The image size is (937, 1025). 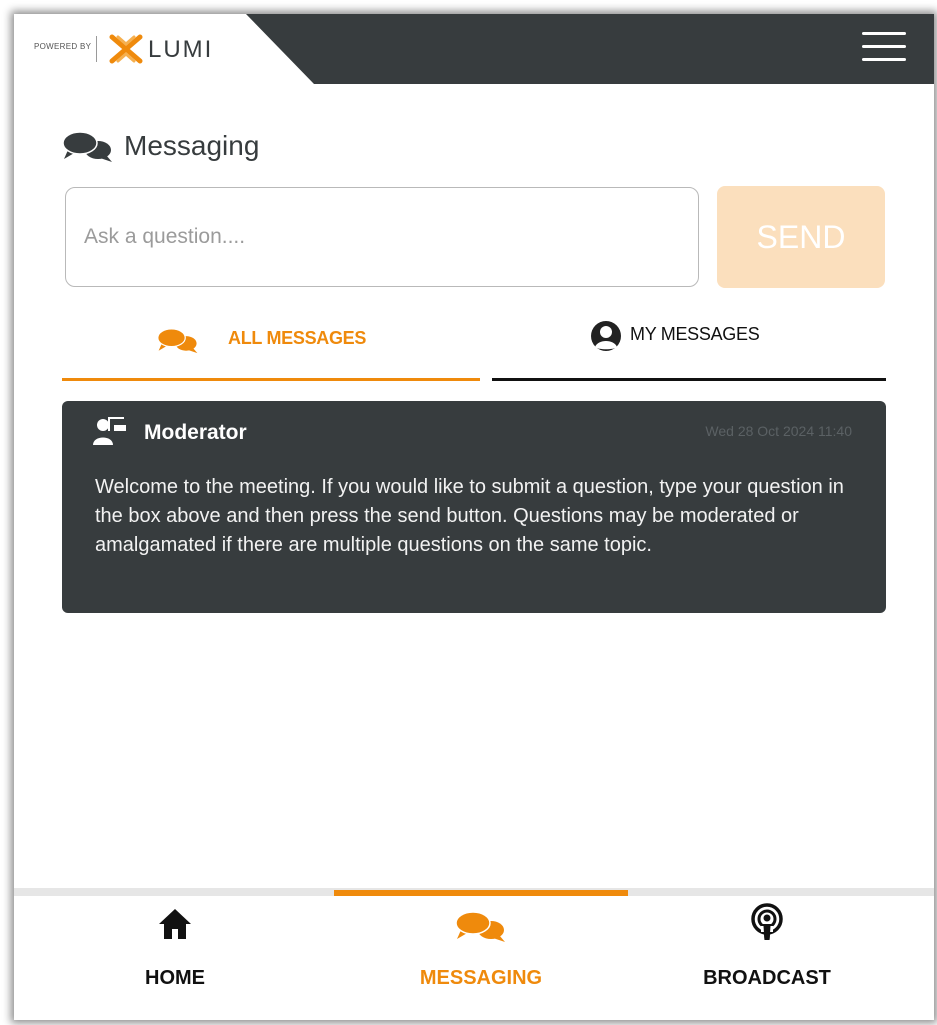 I want to click on tab-all-messages-underline, so click(x=271, y=379).